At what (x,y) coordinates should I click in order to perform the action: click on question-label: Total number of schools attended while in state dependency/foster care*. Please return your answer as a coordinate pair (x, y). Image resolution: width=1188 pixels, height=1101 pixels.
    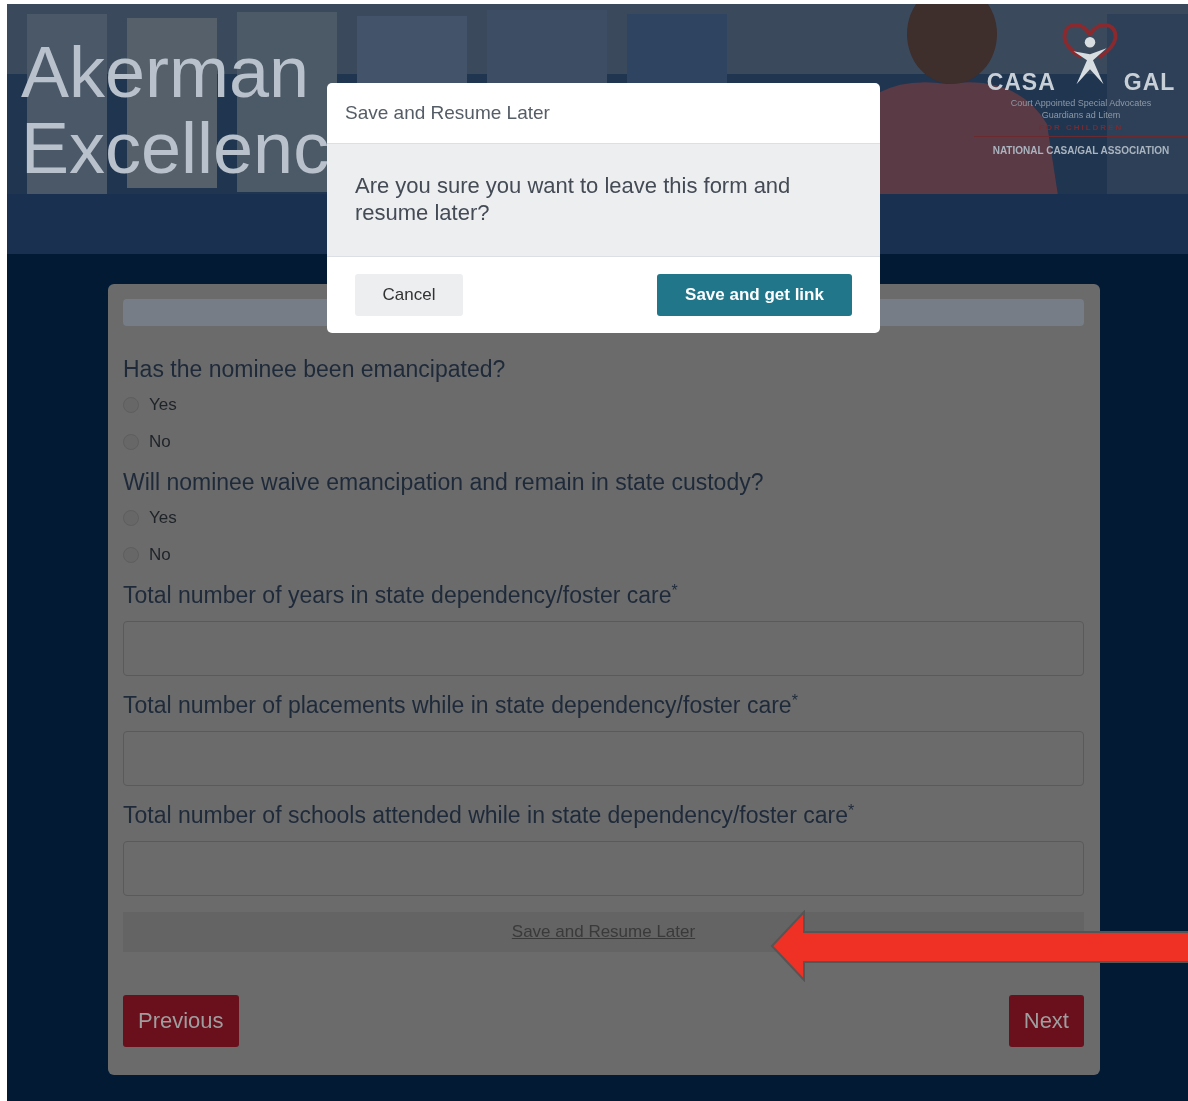
    Looking at the image, I should click on (489, 815).